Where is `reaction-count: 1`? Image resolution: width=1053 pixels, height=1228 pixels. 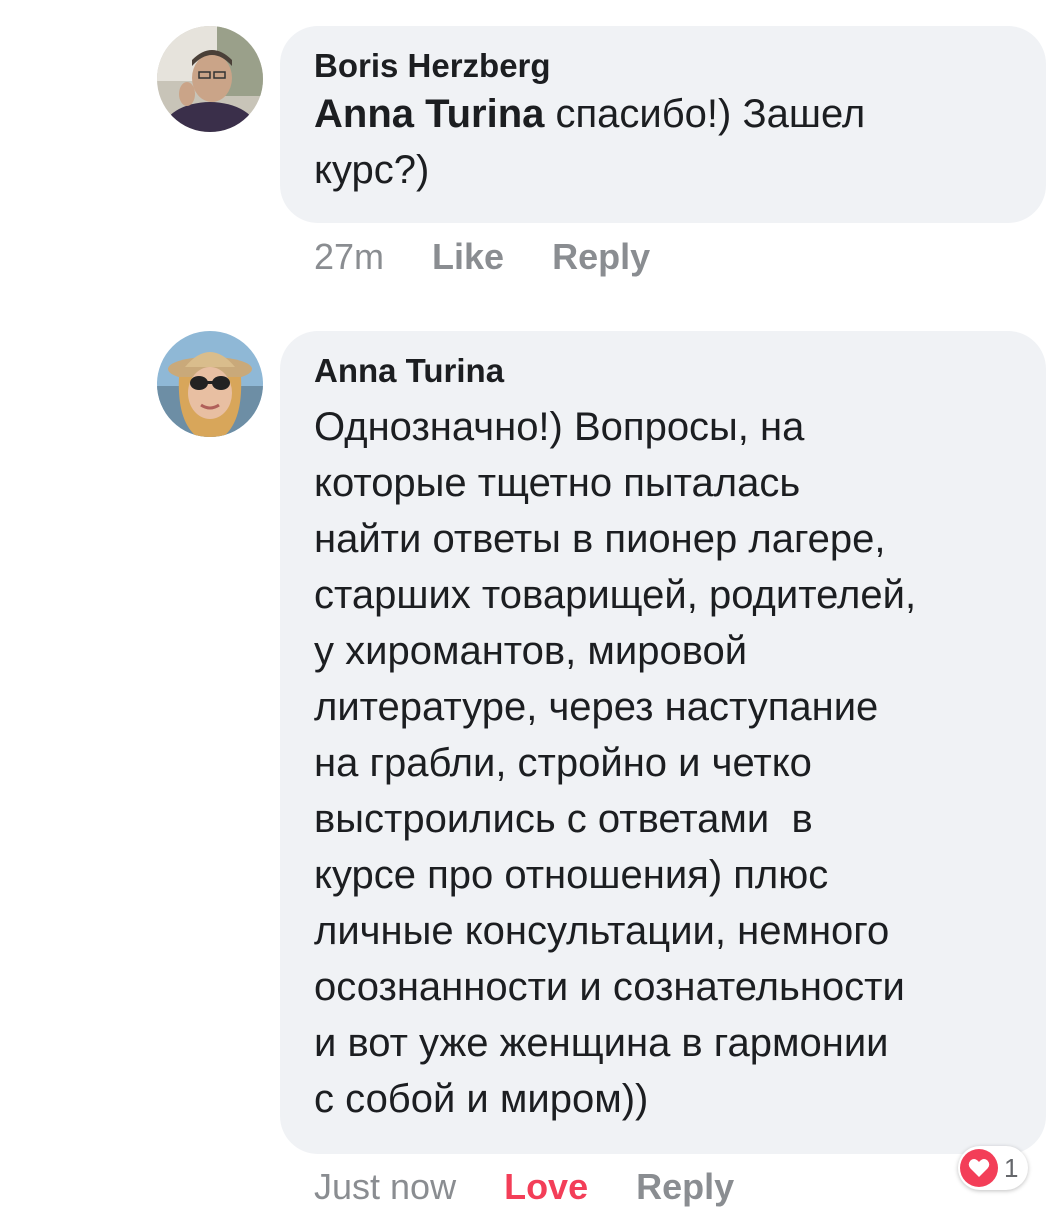
reaction-count: 1 is located at coordinates (1011, 1167).